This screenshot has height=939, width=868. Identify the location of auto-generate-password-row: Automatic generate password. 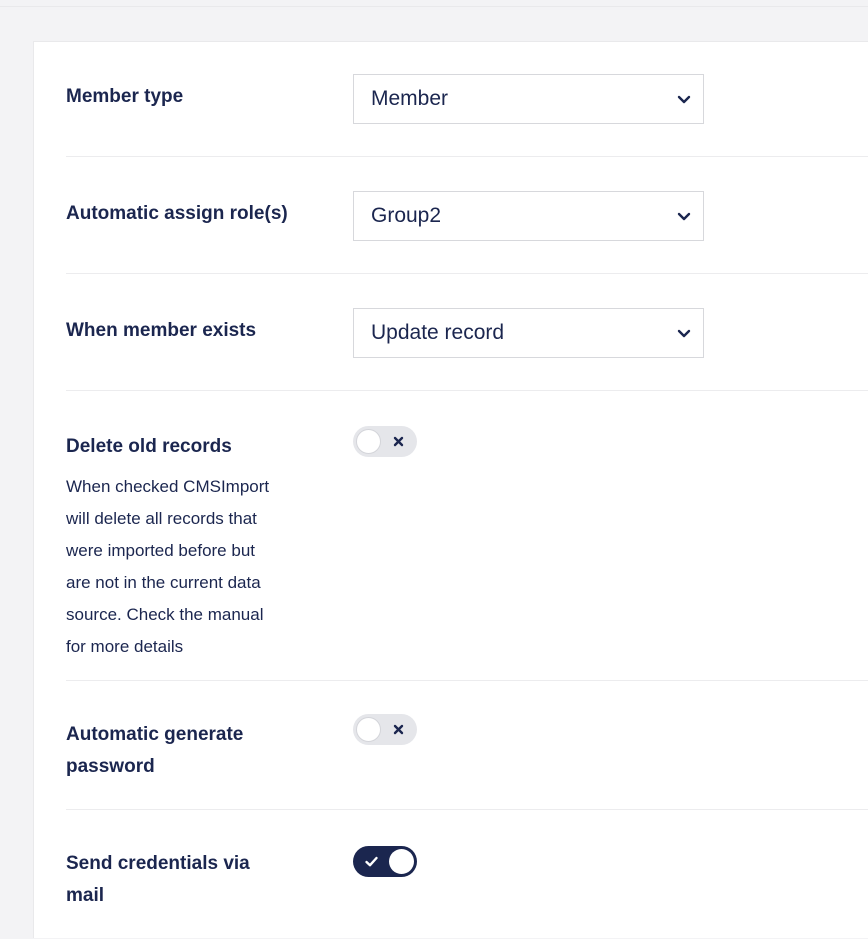
(467, 745).